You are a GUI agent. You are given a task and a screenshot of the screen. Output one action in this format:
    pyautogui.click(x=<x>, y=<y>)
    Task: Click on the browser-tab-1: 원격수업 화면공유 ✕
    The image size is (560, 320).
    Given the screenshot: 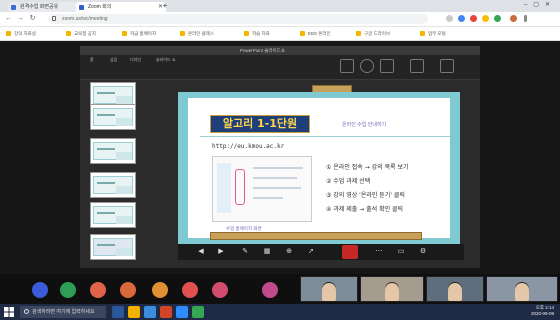 What is the action you would take?
    pyautogui.click(x=46, y=7)
    